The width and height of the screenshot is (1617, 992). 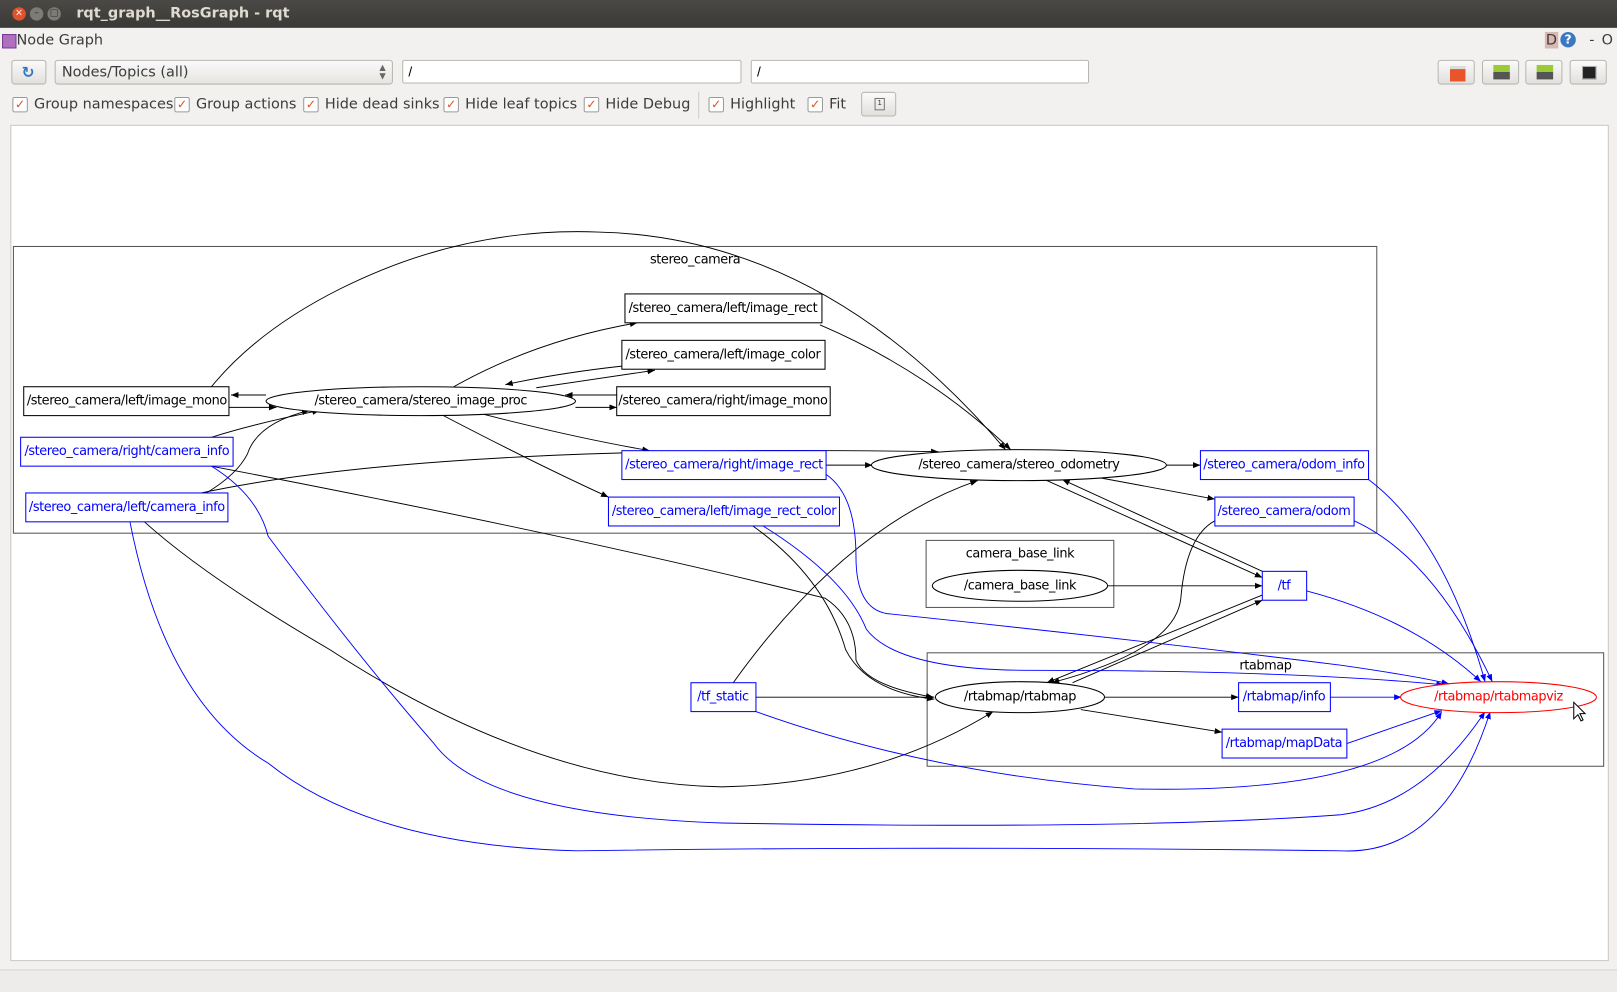 I want to click on maximize-button: □, so click(x=54, y=14).